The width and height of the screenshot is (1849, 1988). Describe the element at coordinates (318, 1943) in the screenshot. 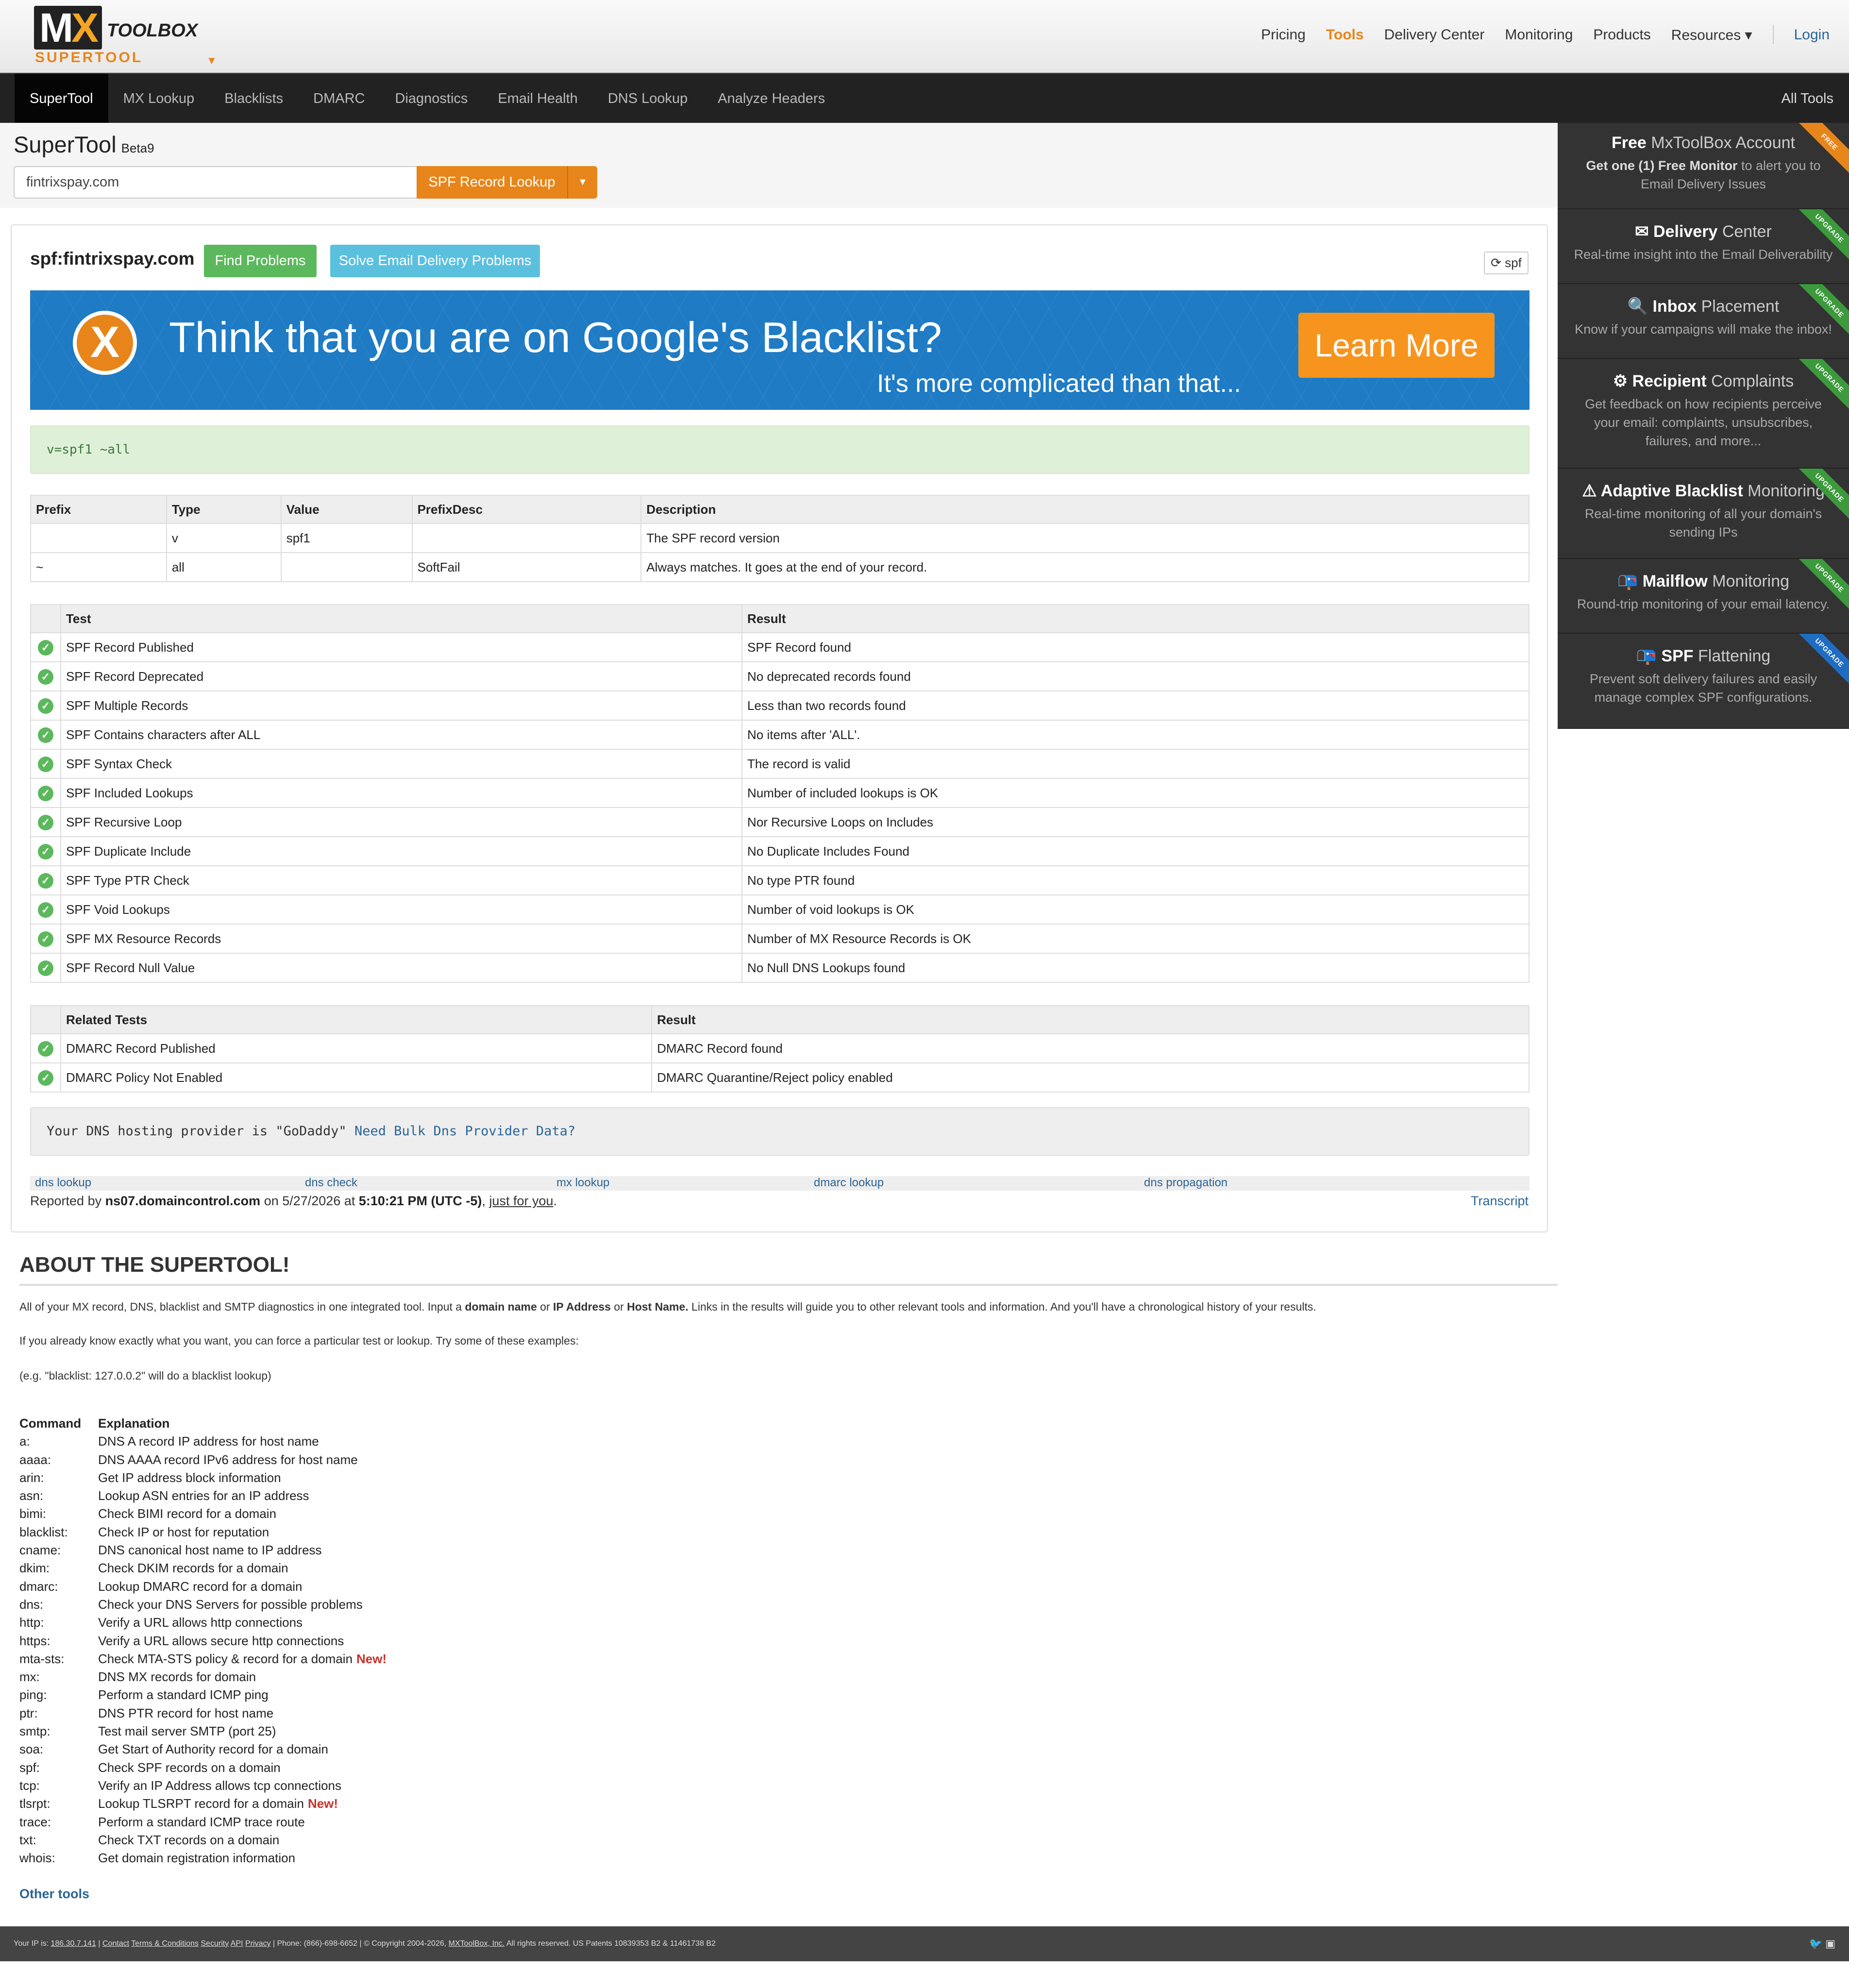

I see `footer-phone: Phone: (866)-698-6652` at that location.